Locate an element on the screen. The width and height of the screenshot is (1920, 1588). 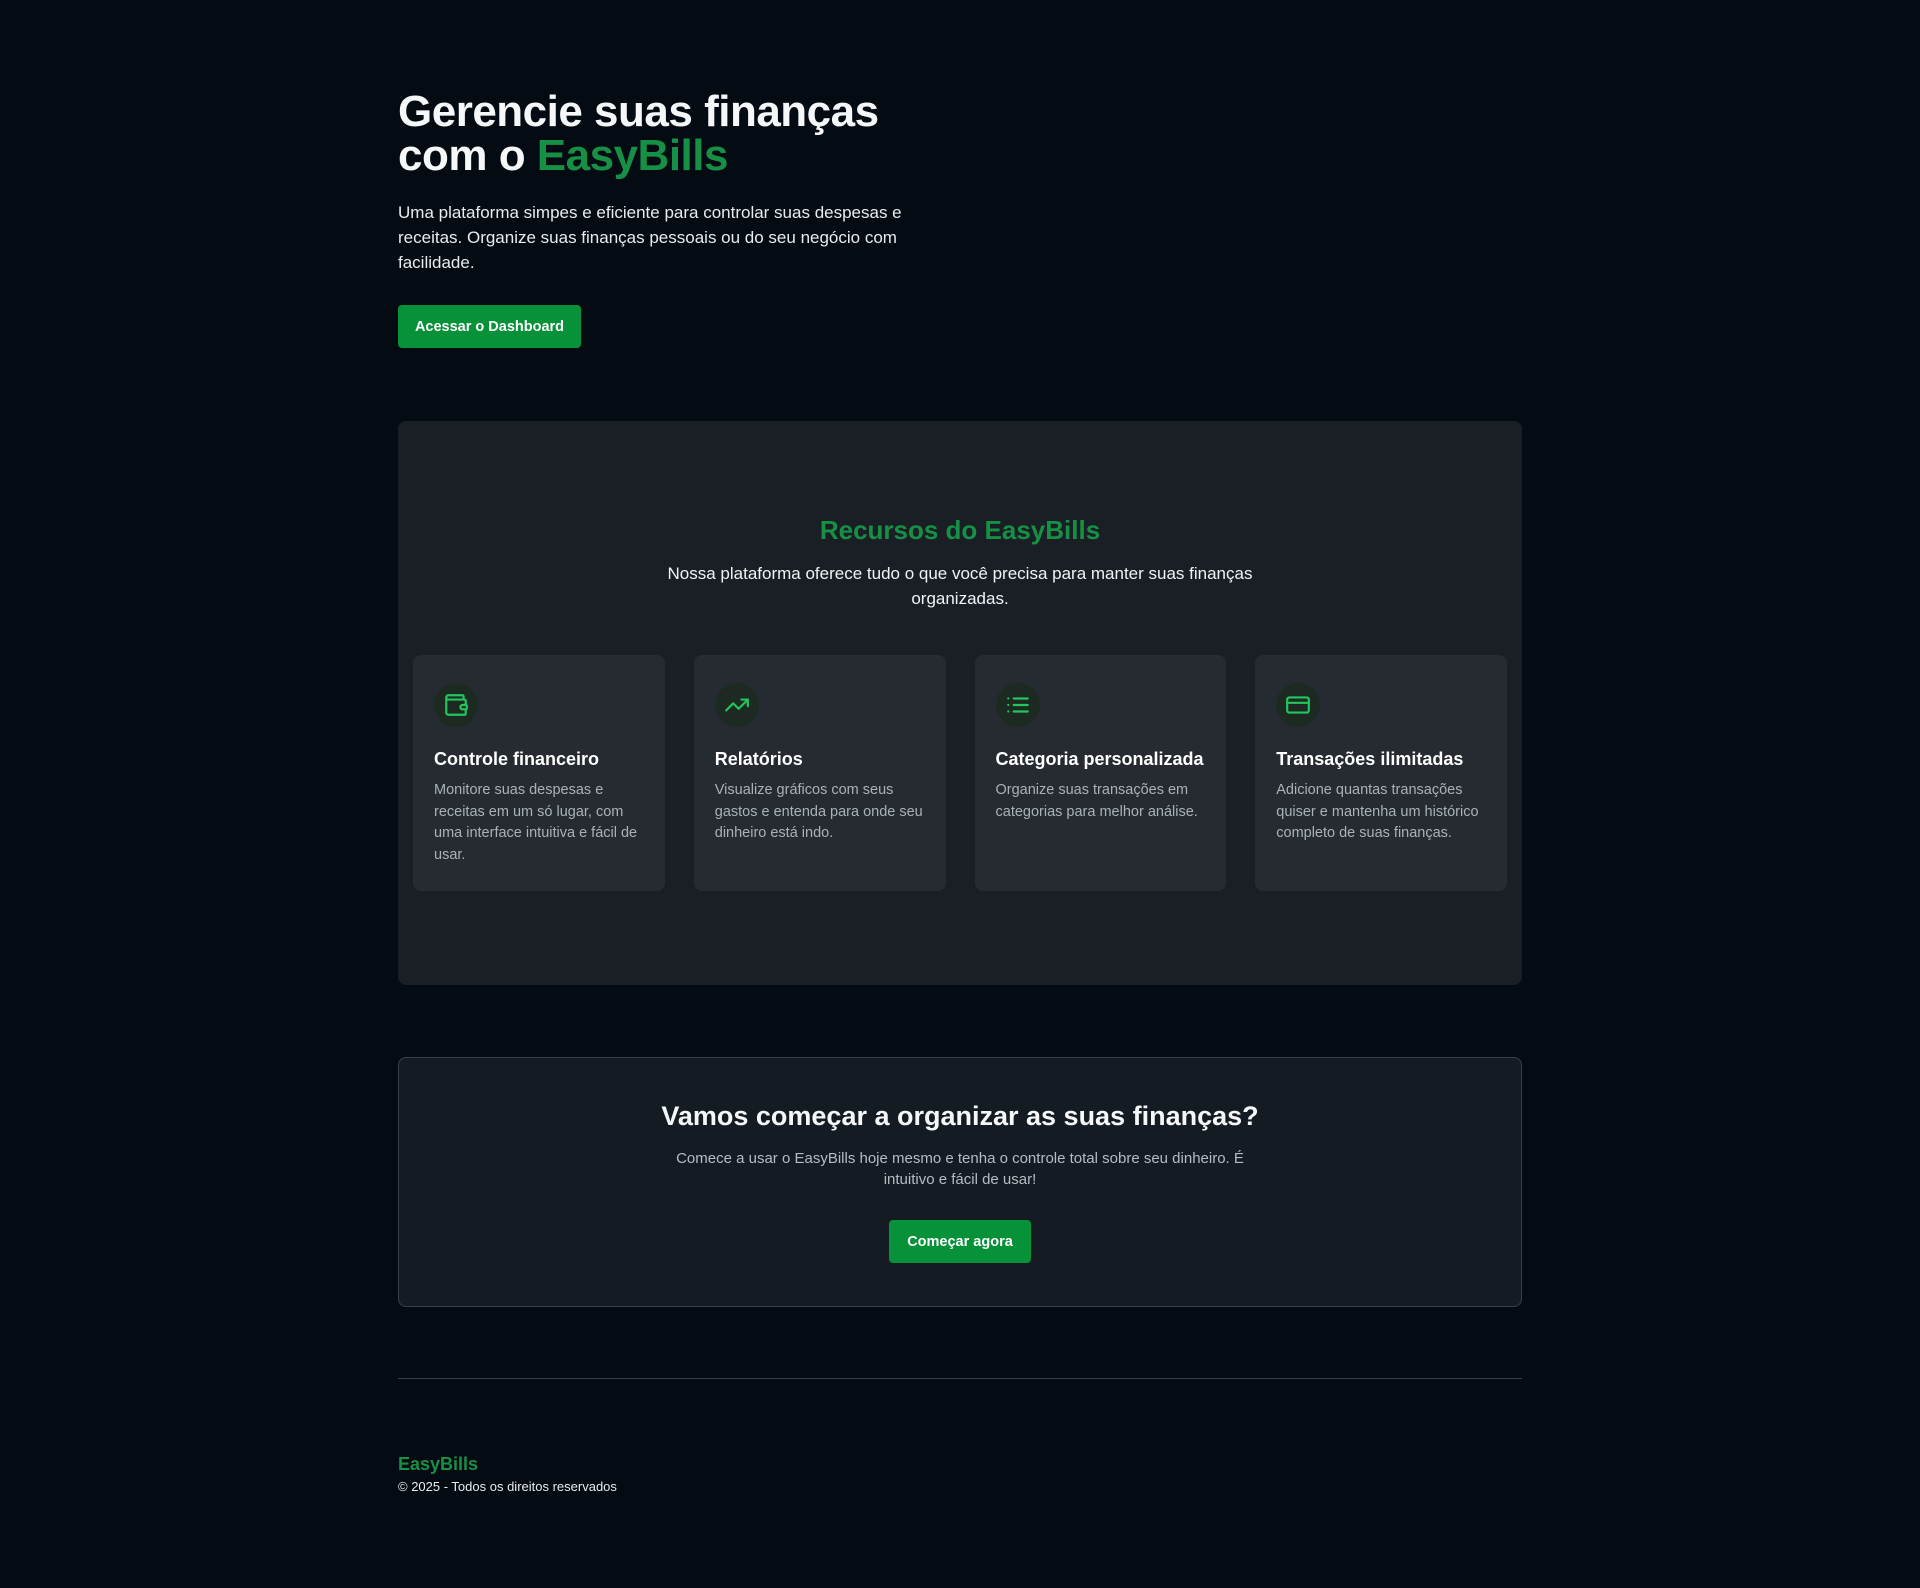
footer-brand: EasyBills is located at coordinates (438, 1464).